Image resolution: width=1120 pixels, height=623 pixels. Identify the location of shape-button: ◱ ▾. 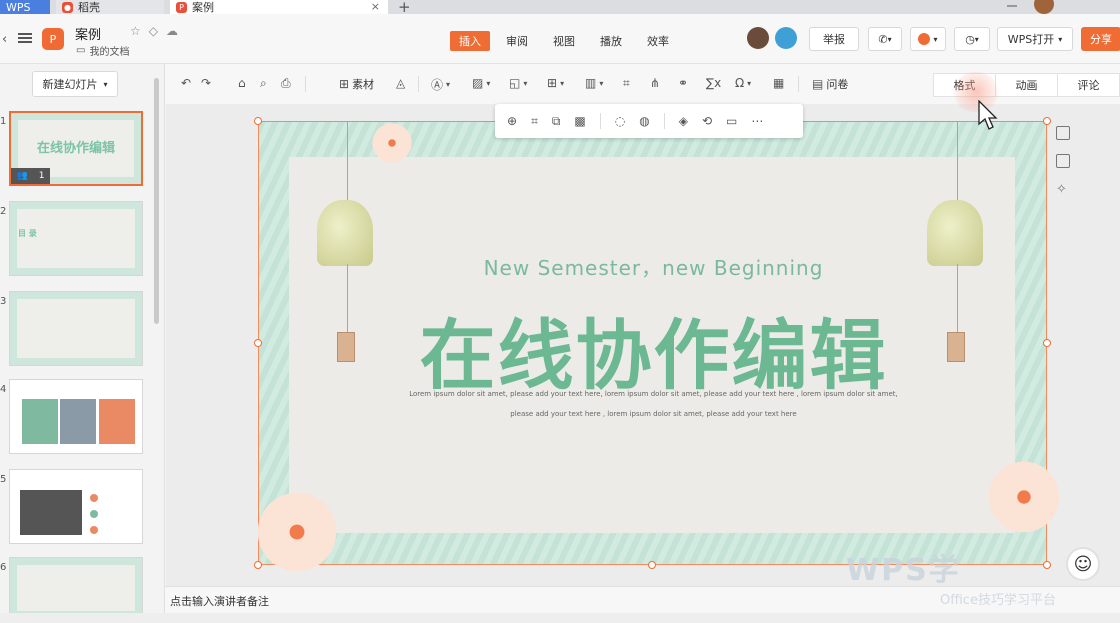
(518, 83).